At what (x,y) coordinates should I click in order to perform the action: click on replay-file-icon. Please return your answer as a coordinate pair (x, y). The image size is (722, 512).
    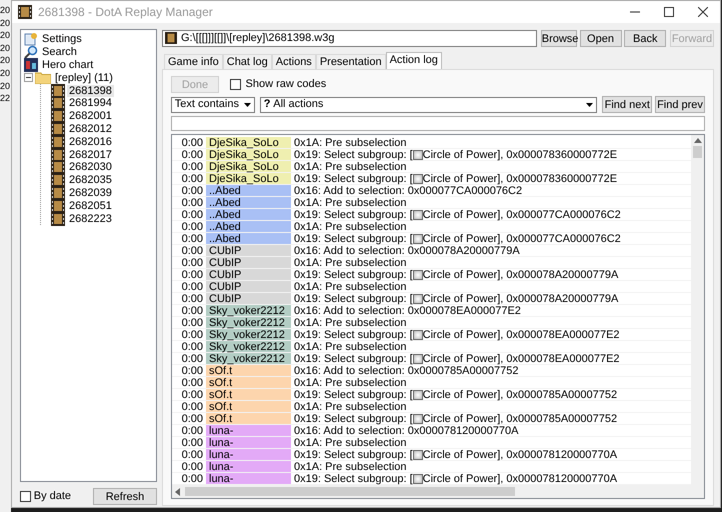
    Looking at the image, I should click on (171, 38).